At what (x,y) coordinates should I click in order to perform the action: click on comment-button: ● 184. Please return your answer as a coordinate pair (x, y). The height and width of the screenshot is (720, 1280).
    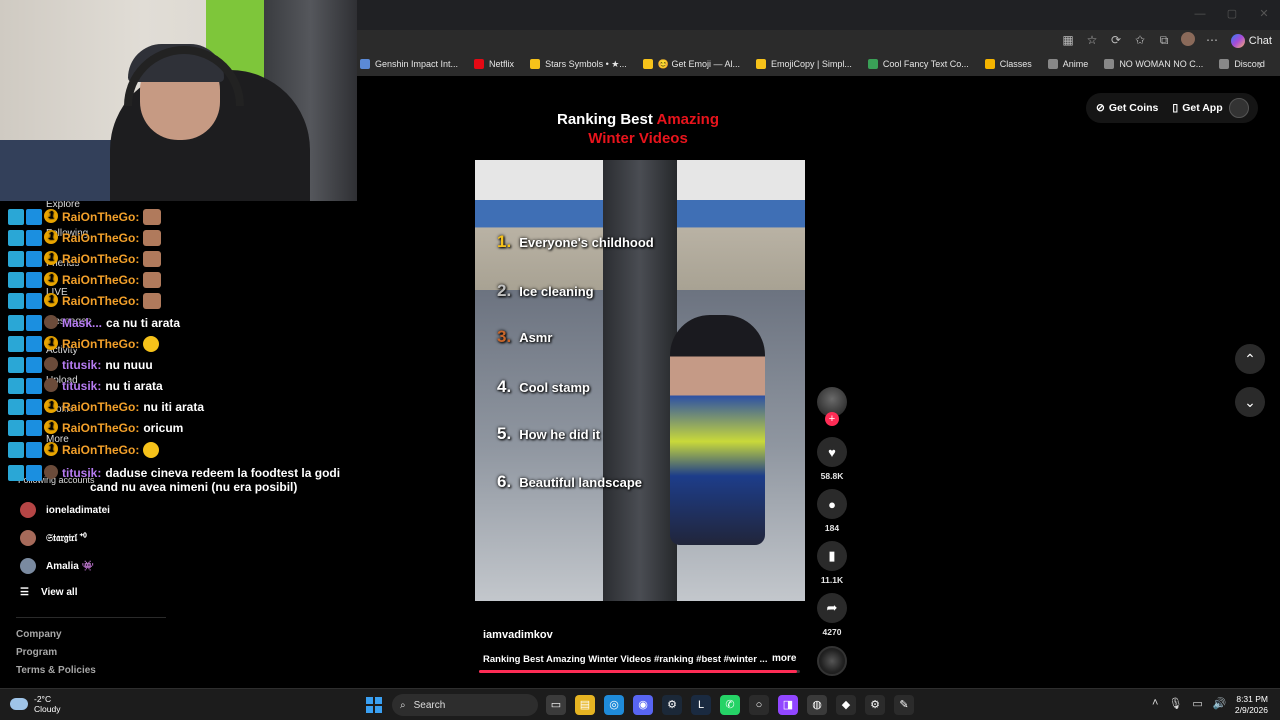
    Looking at the image, I should click on (832, 511).